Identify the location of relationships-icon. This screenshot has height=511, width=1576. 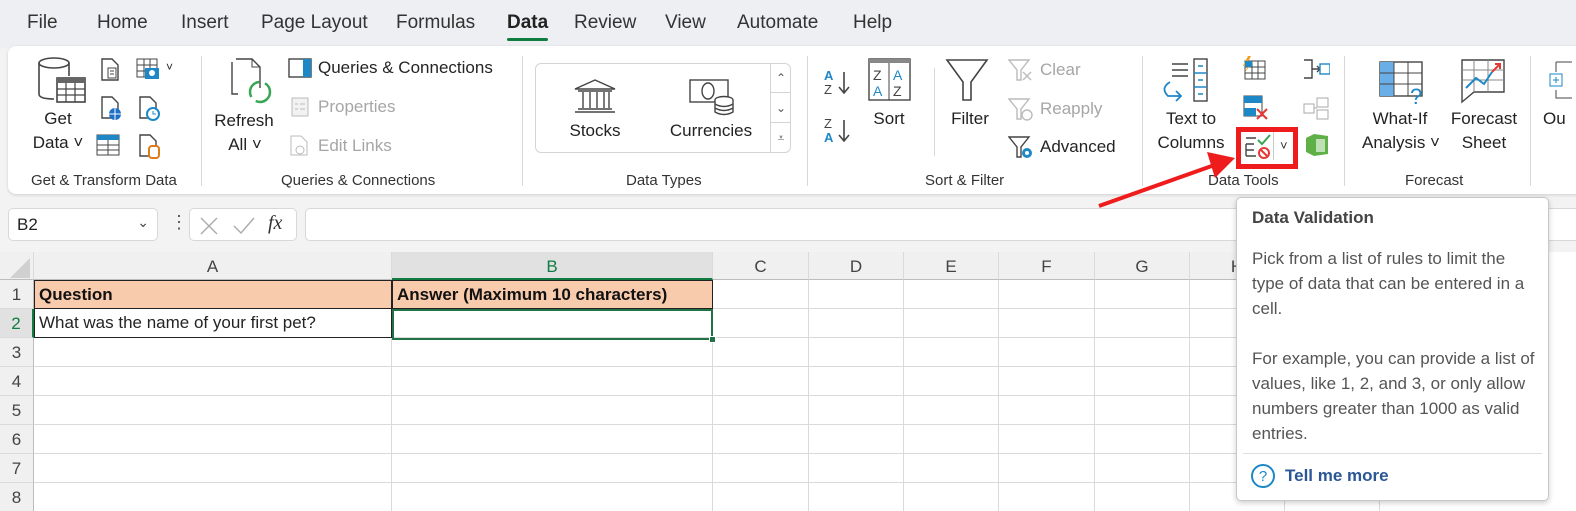
(1316, 109).